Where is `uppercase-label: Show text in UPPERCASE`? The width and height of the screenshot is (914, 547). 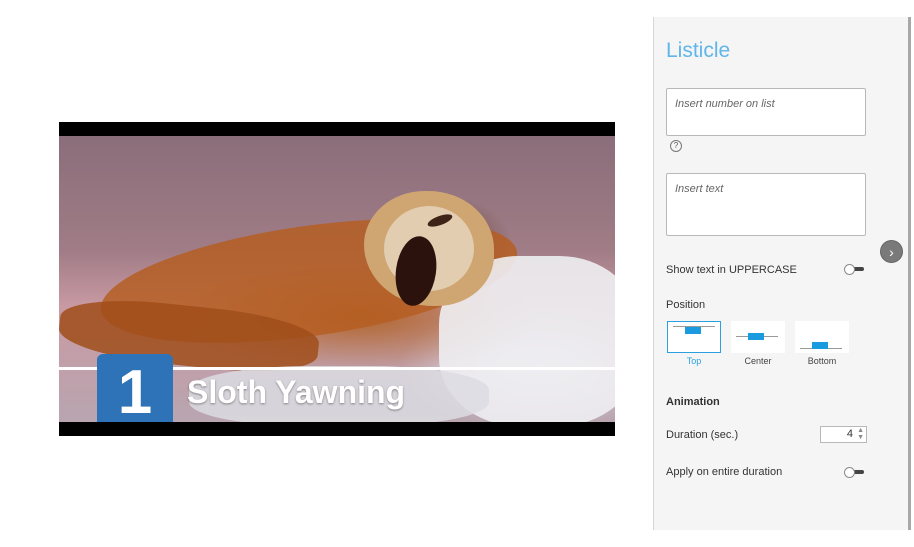 uppercase-label: Show text in UPPERCASE is located at coordinates (731, 270).